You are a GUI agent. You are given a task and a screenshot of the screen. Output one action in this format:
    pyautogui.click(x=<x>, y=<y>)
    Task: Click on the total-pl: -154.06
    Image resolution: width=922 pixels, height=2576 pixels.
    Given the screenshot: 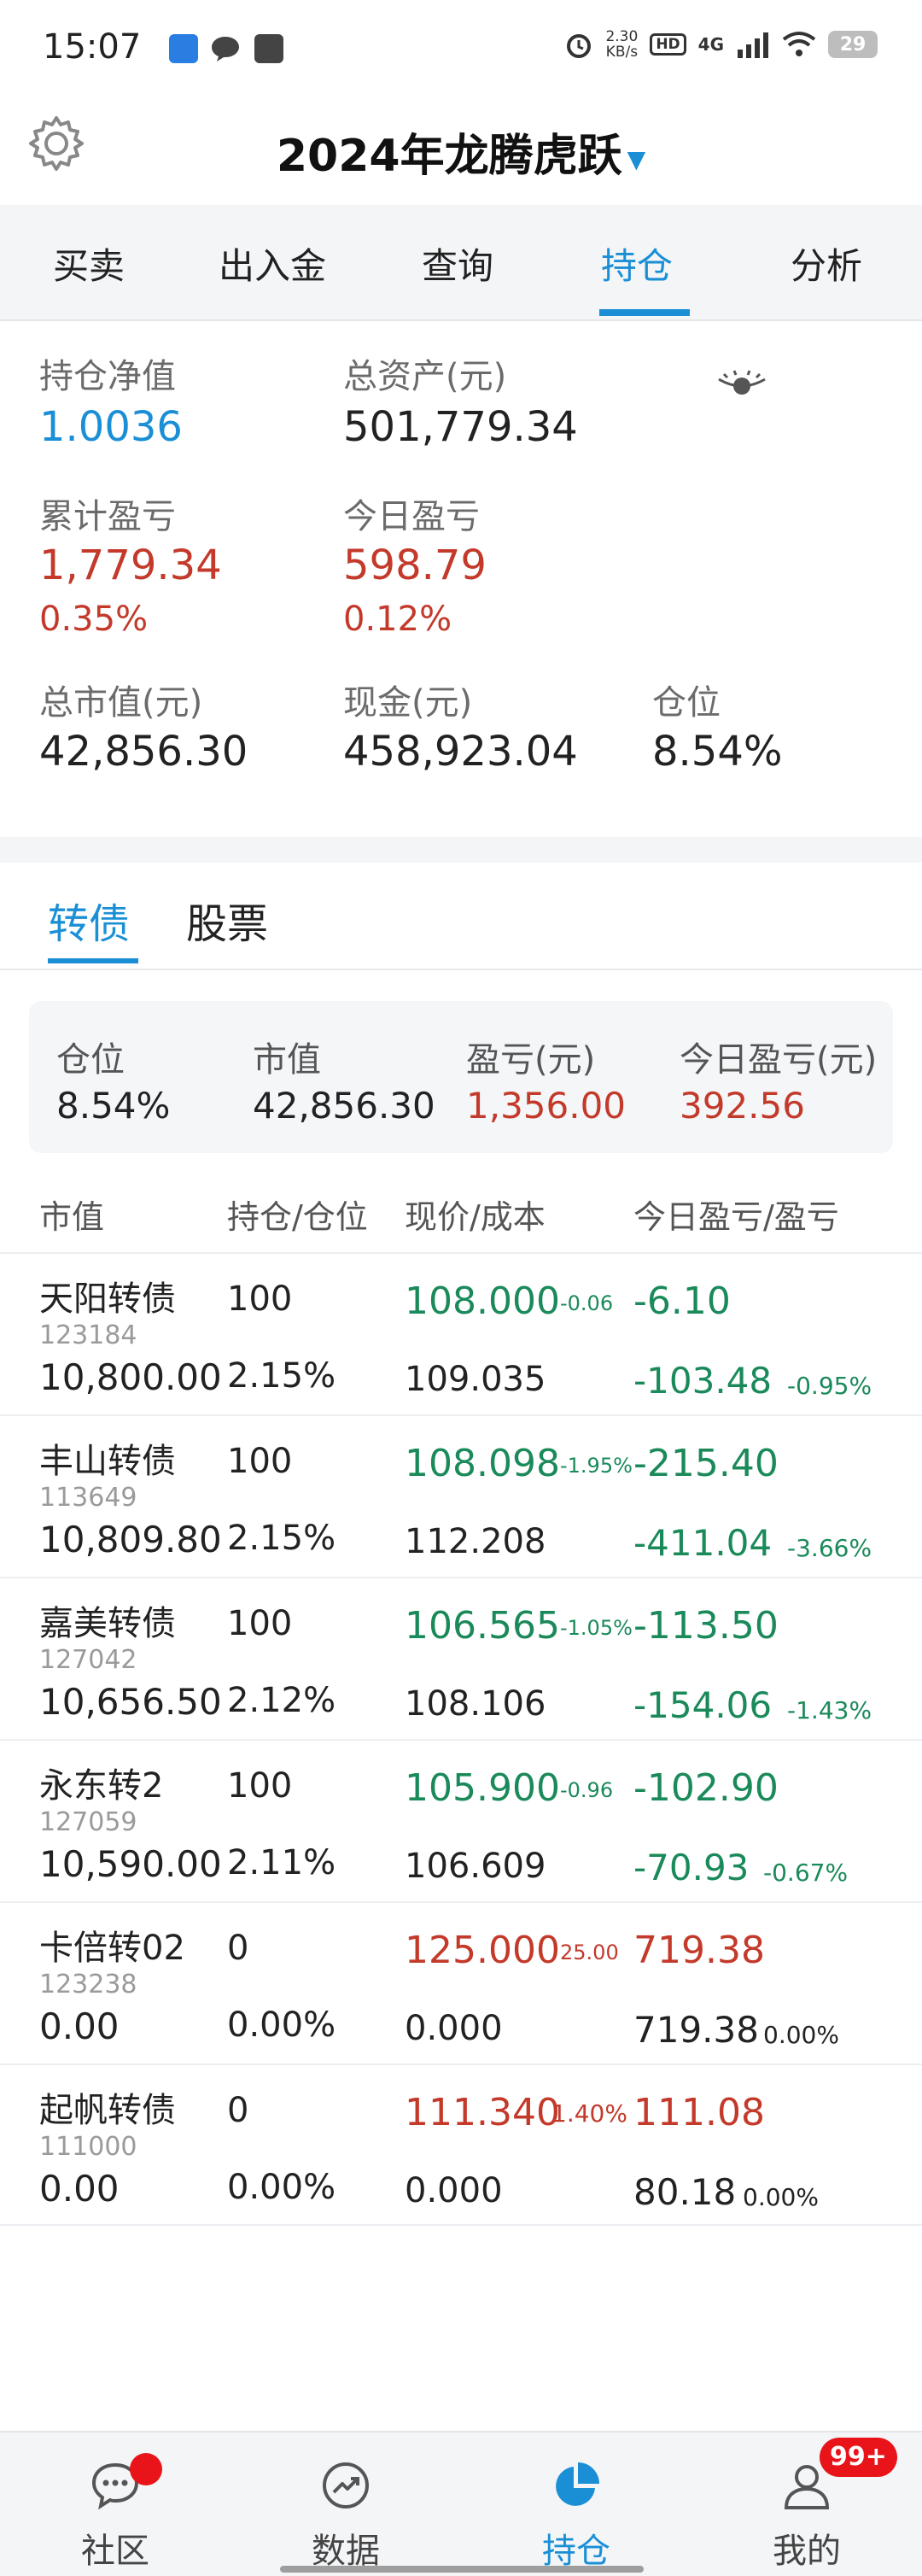 What is the action you would take?
    pyautogui.click(x=703, y=1705)
    